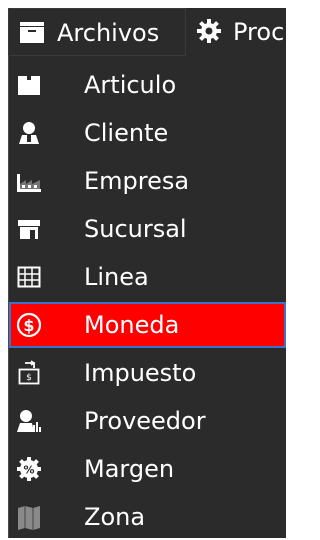 This screenshot has width=320, height=540. I want to click on menu-proc-label: Proc, so click(259, 32).